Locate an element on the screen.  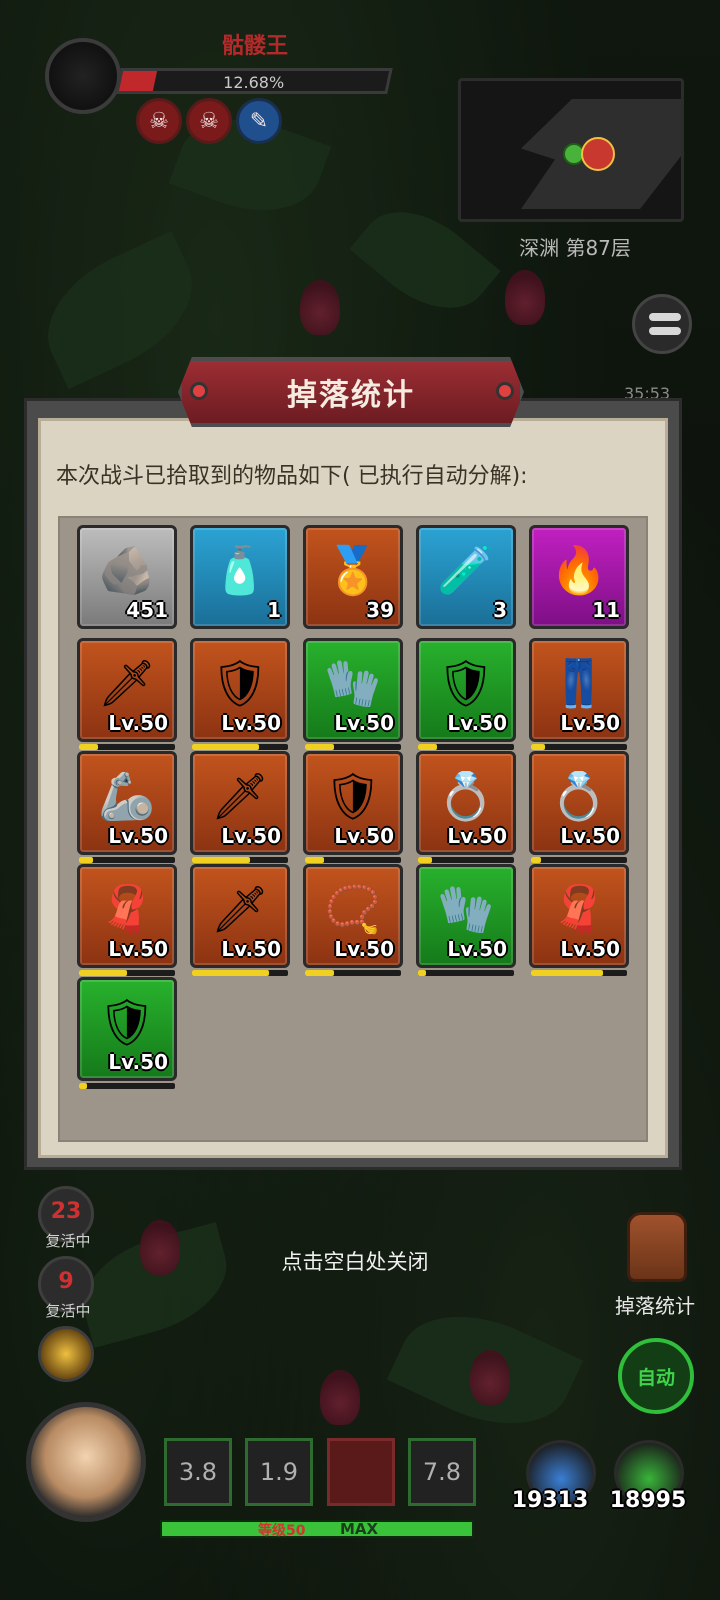
backpack-icon is located at coordinates (657, 1247).